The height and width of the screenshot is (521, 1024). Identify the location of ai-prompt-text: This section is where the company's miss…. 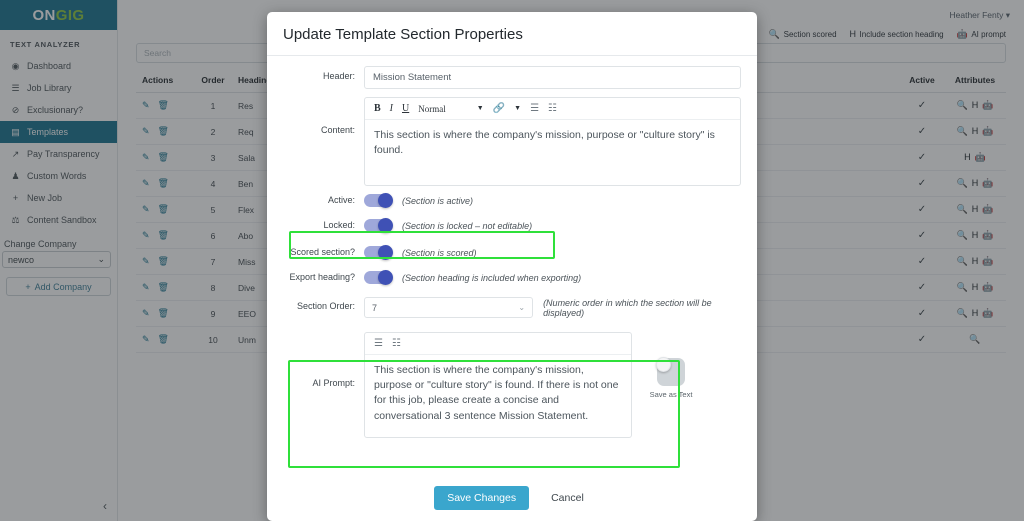
(498, 396).